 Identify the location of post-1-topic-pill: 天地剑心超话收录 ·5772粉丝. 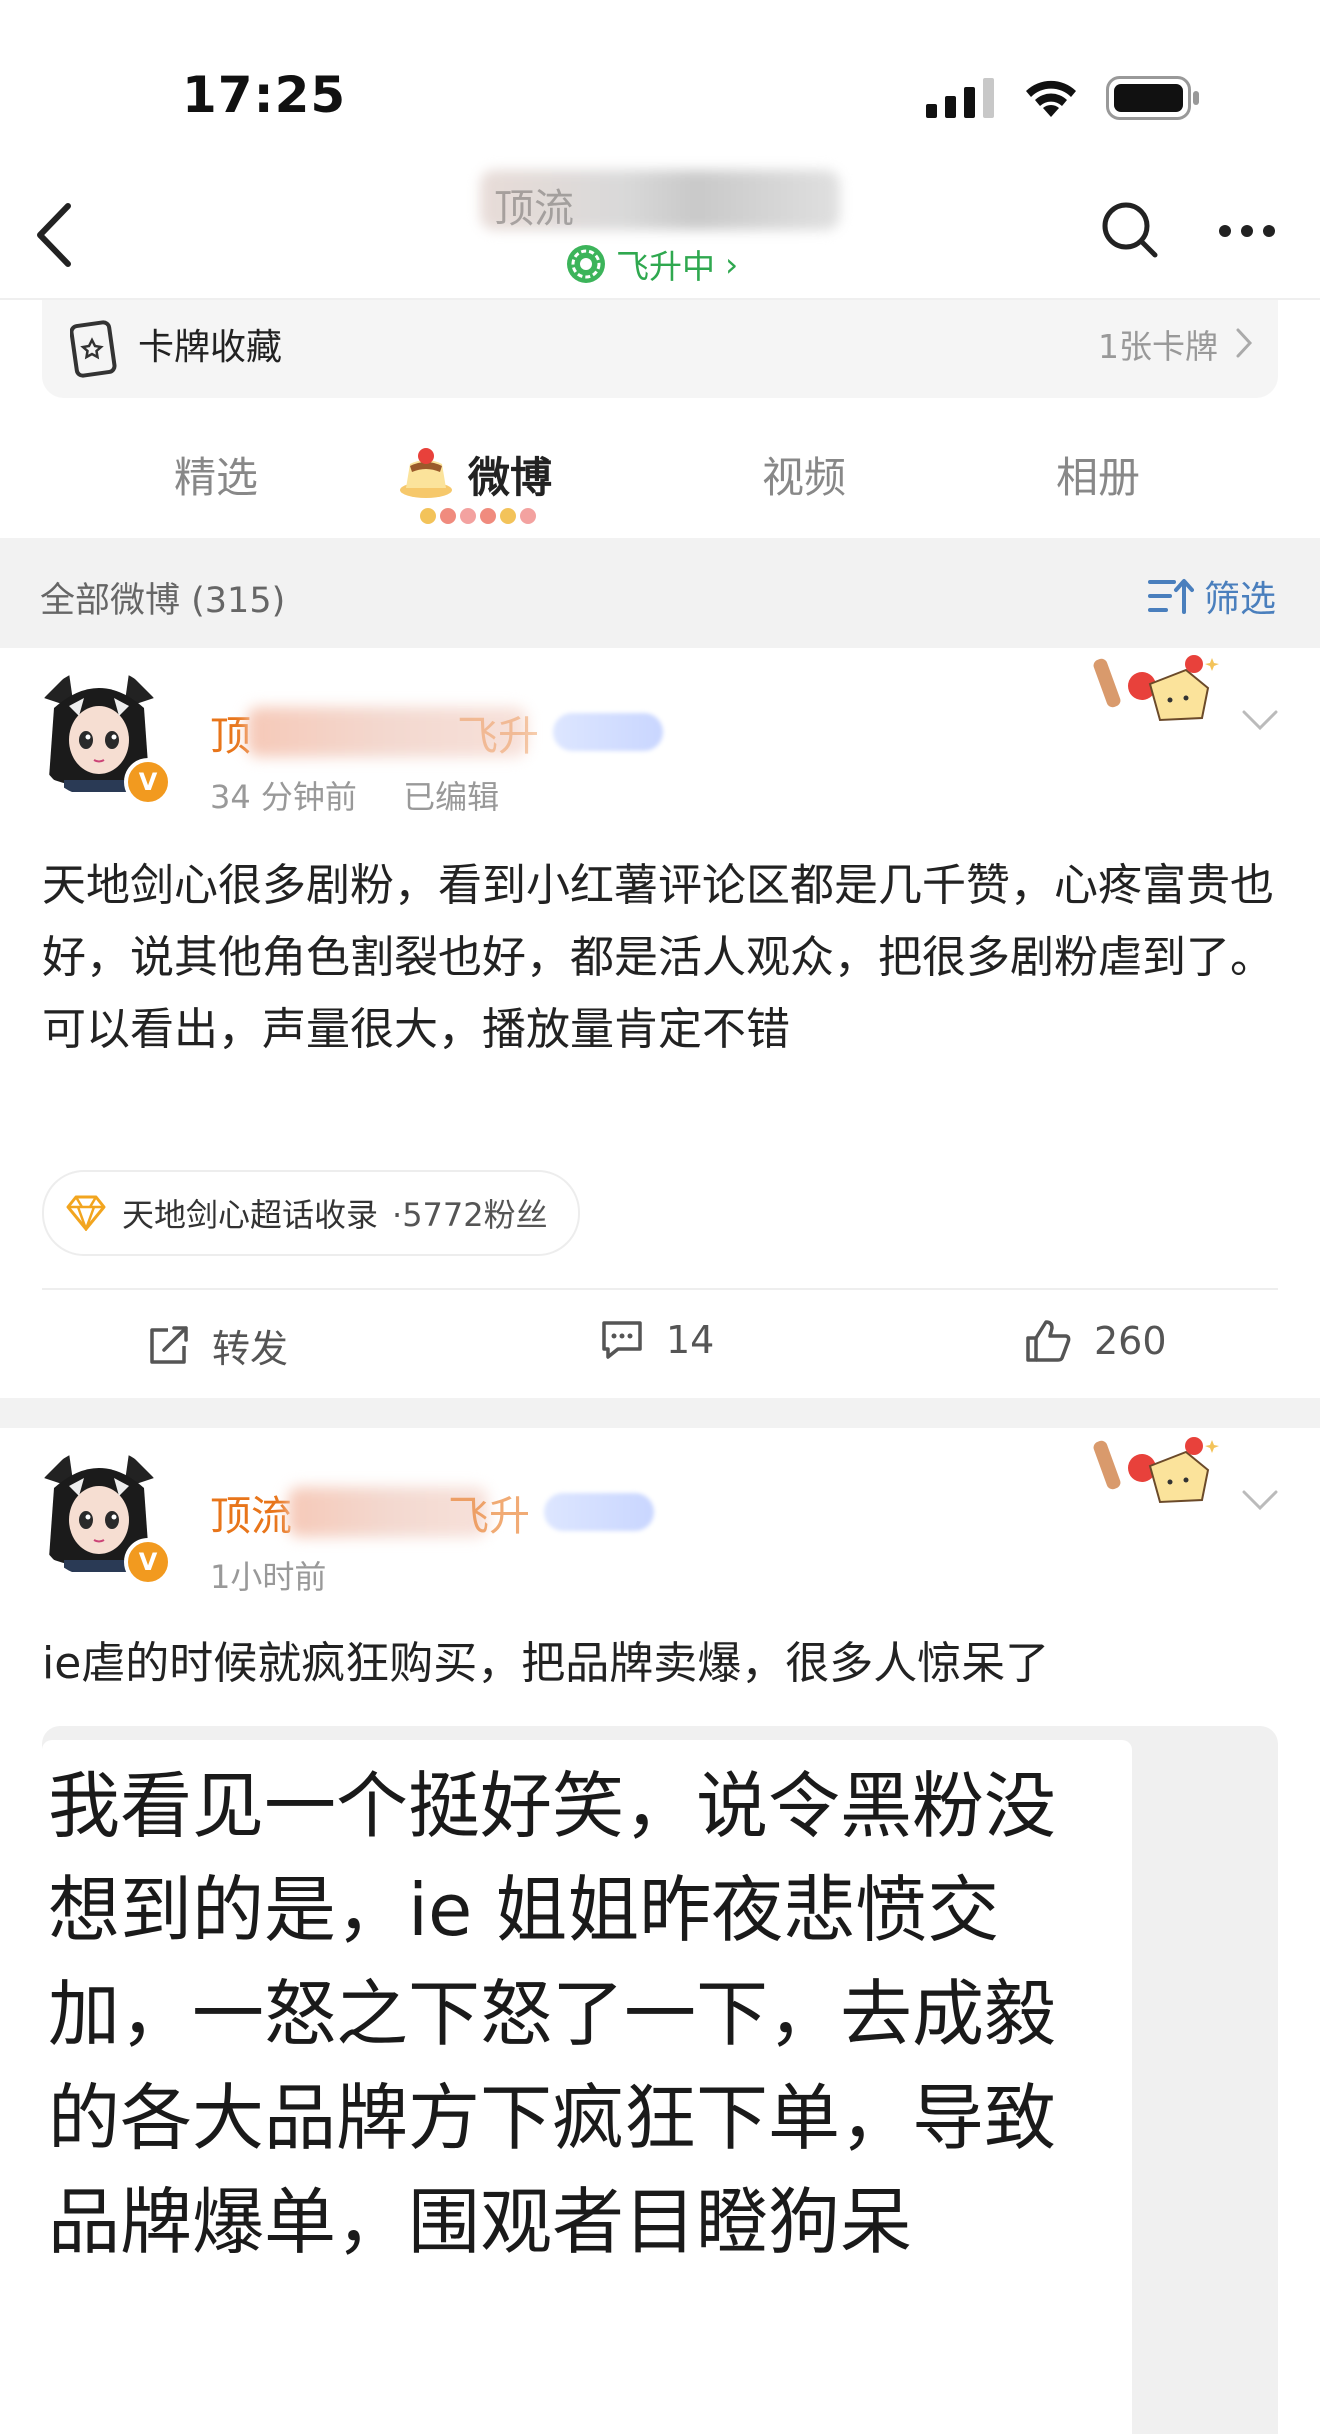
(311, 1213).